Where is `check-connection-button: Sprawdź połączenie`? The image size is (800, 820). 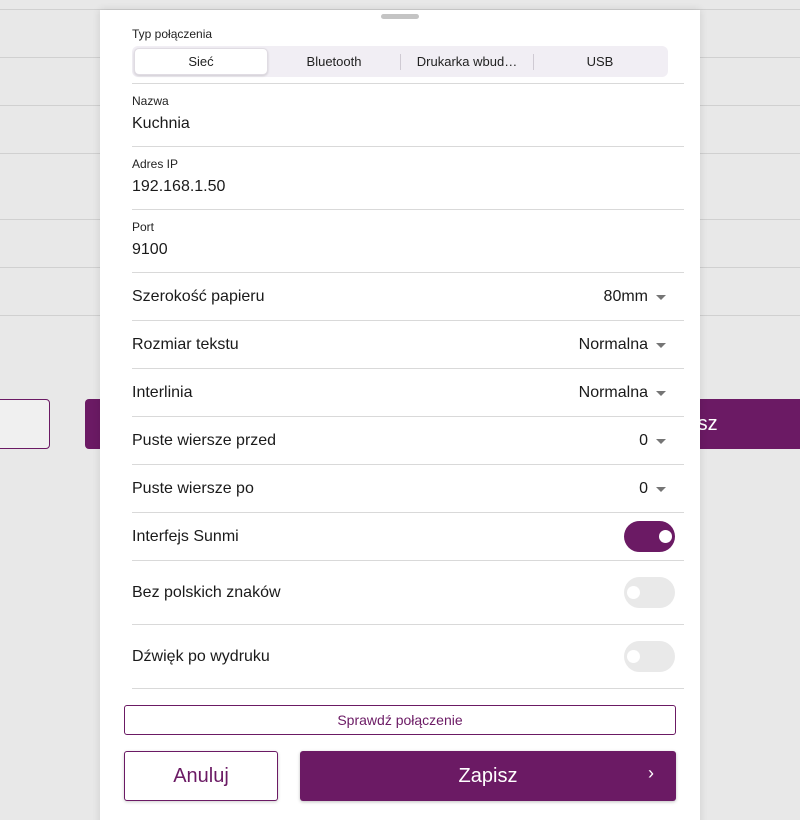 check-connection-button: Sprawdź połączenie is located at coordinates (400, 720).